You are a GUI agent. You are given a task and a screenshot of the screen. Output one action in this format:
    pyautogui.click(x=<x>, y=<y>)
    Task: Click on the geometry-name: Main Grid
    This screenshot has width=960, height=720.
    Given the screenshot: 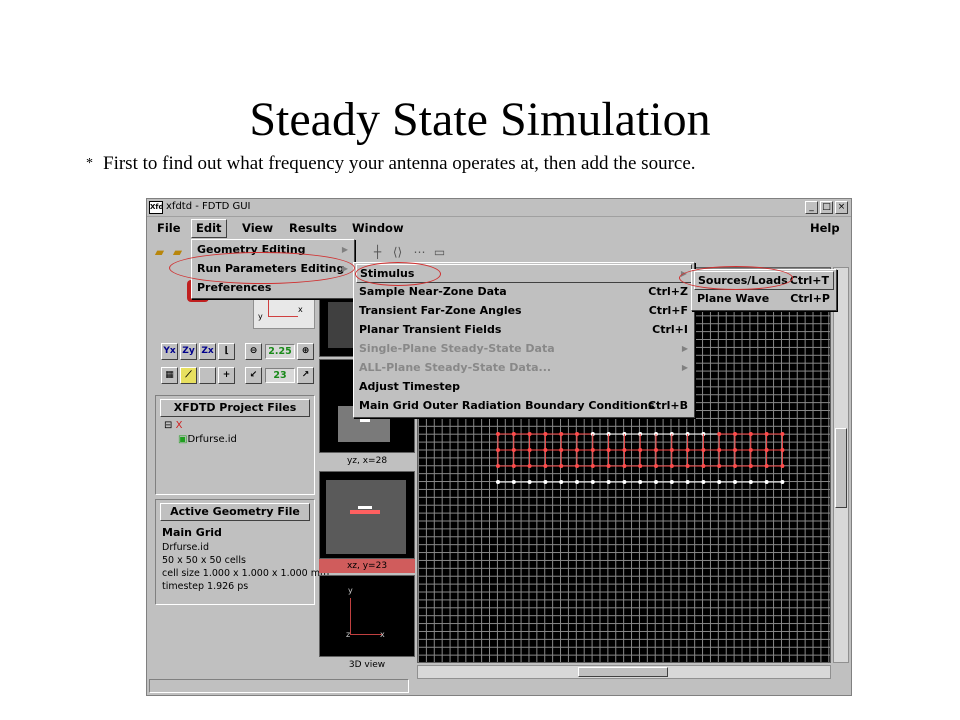 What is the action you would take?
    pyautogui.click(x=192, y=532)
    